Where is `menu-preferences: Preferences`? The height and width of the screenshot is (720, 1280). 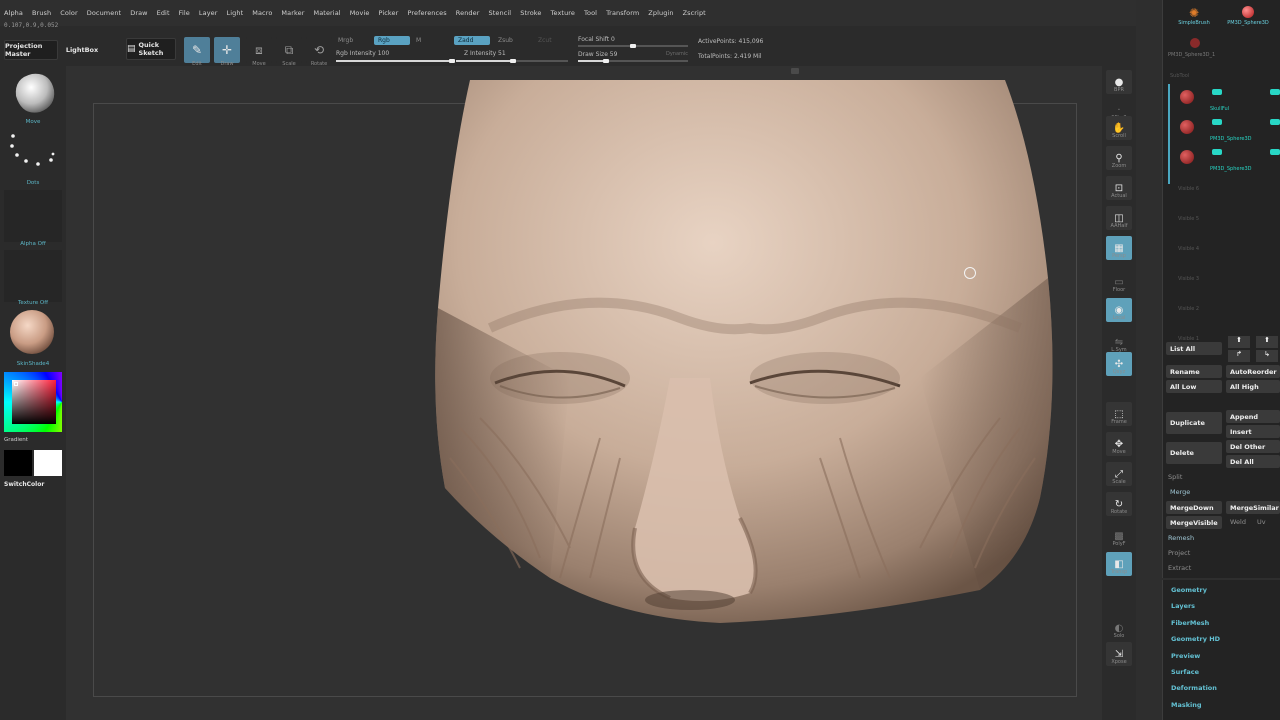 menu-preferences: Preferences is located at coordinates (426, 13).